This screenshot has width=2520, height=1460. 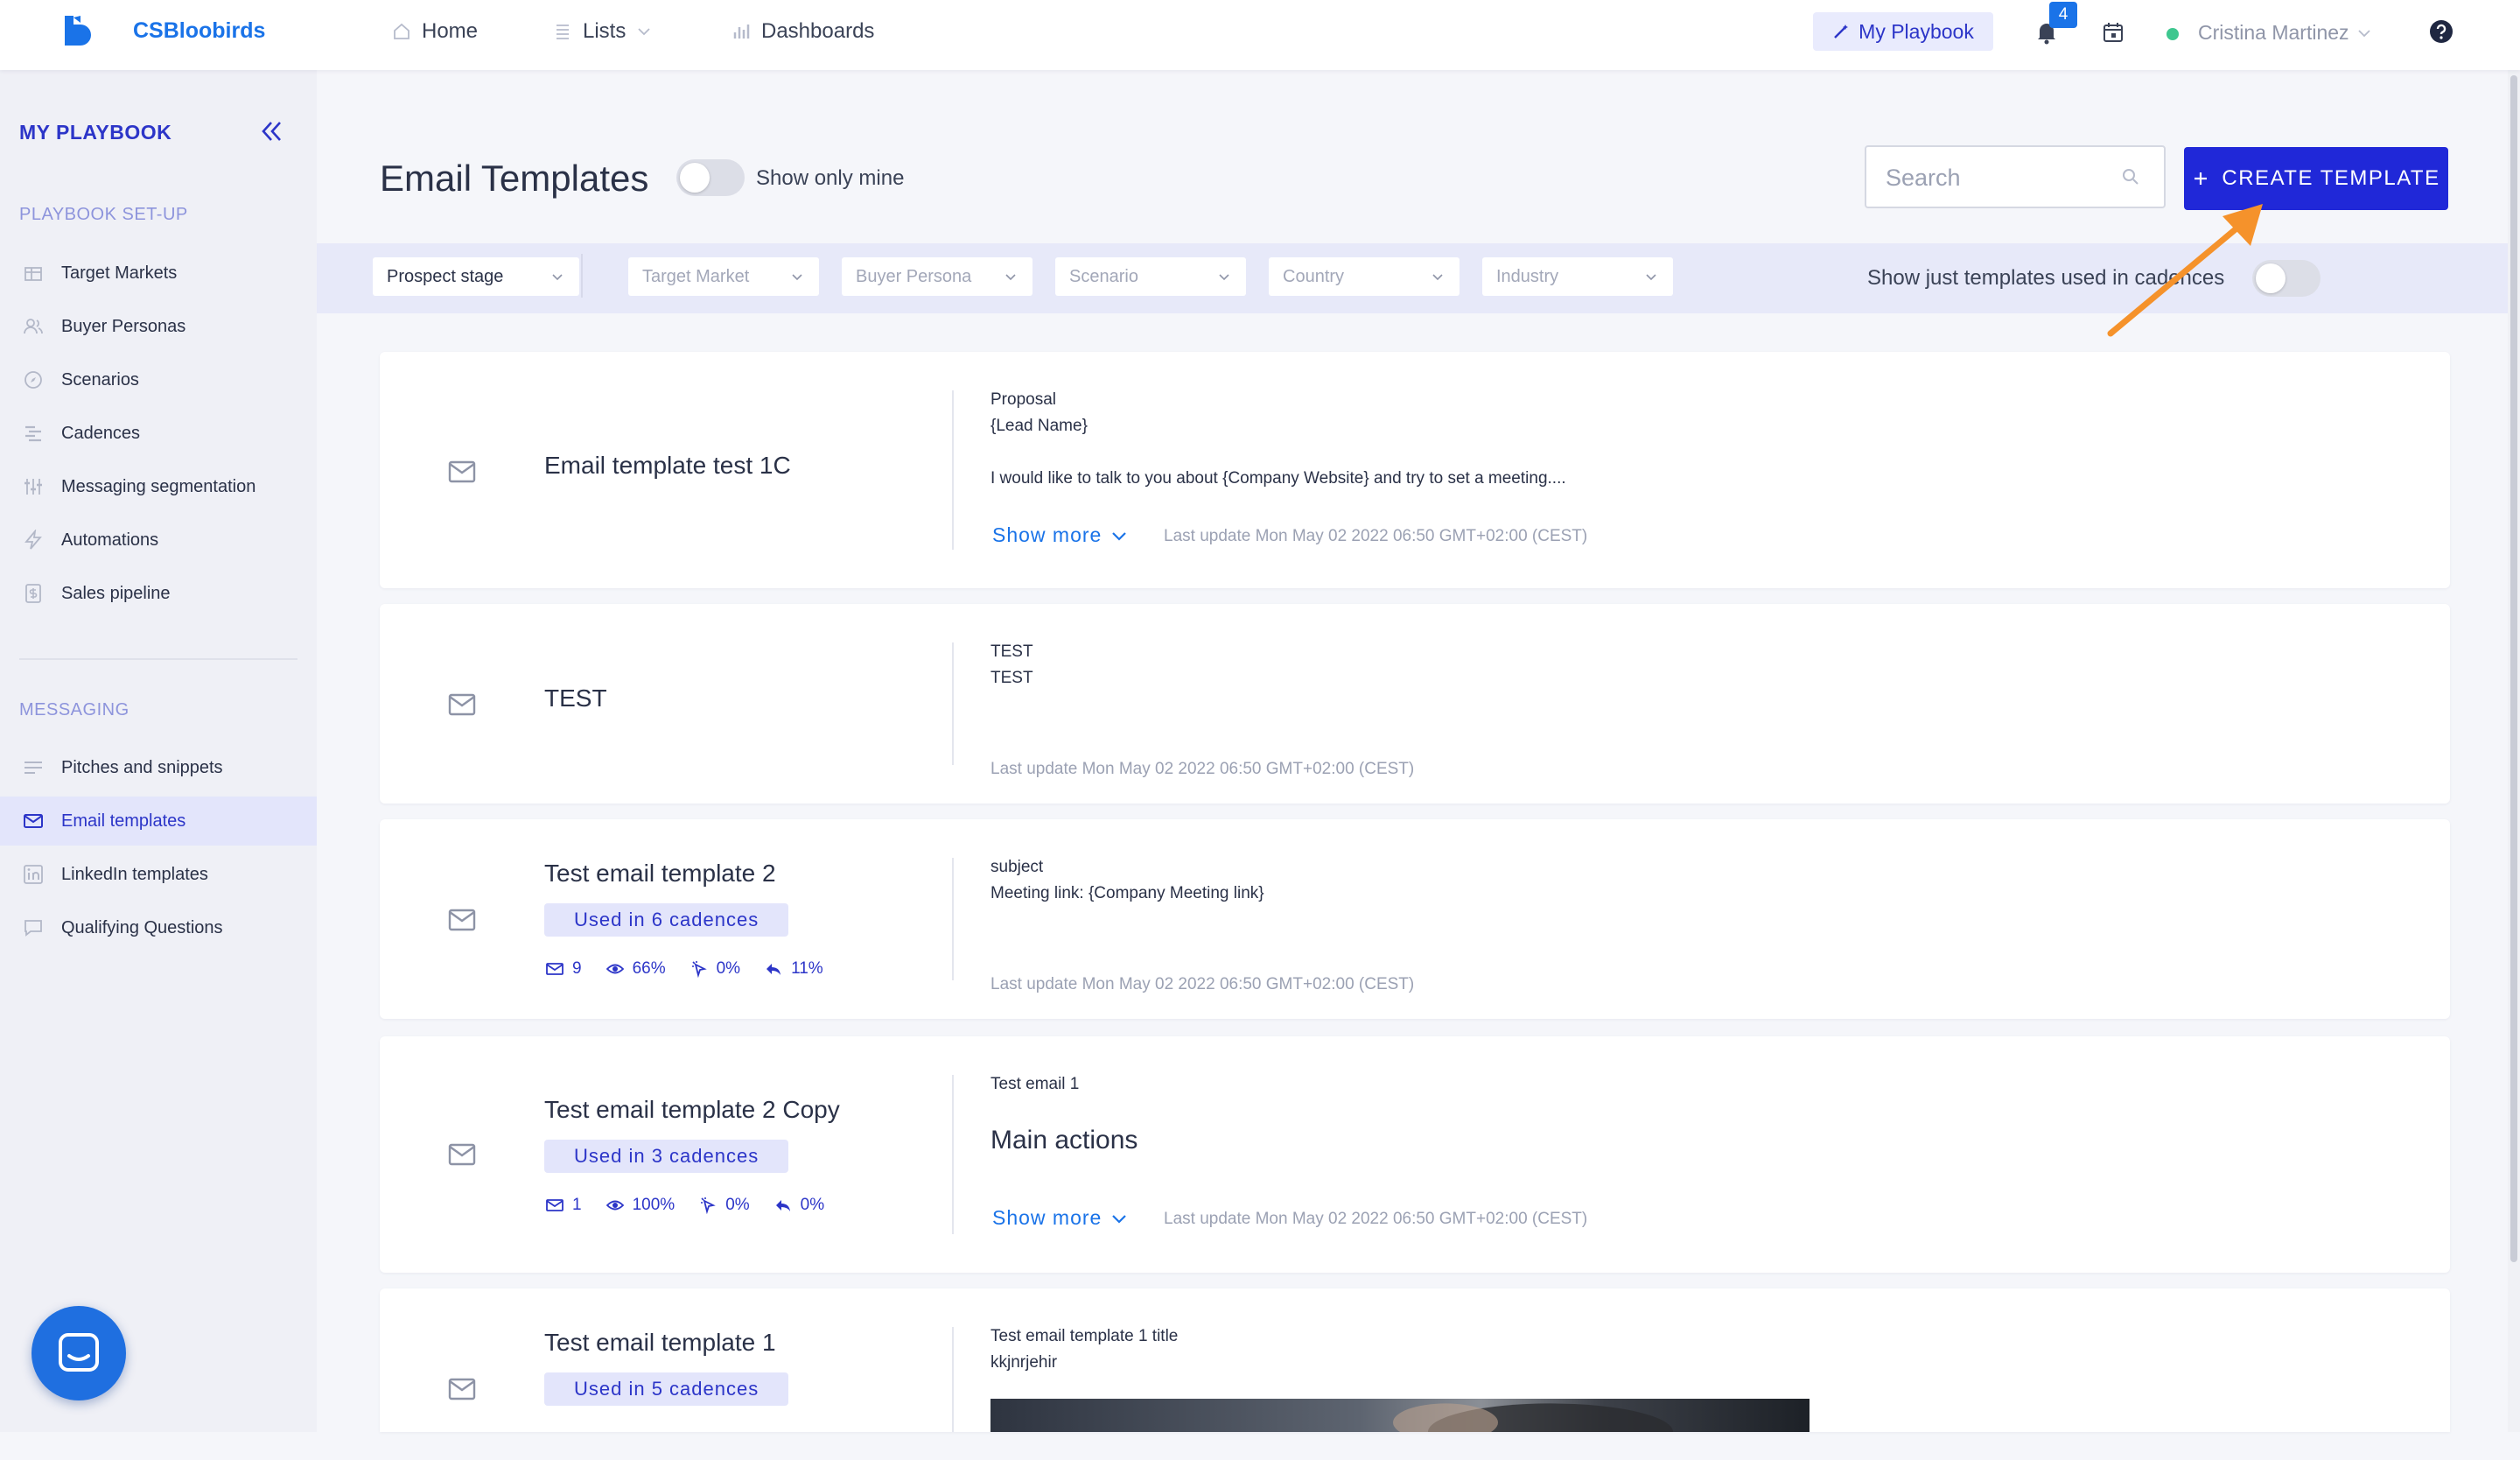 I want to click on used-in-cadences-badge: Used in 6 cadences, so click(x=666, y=920).